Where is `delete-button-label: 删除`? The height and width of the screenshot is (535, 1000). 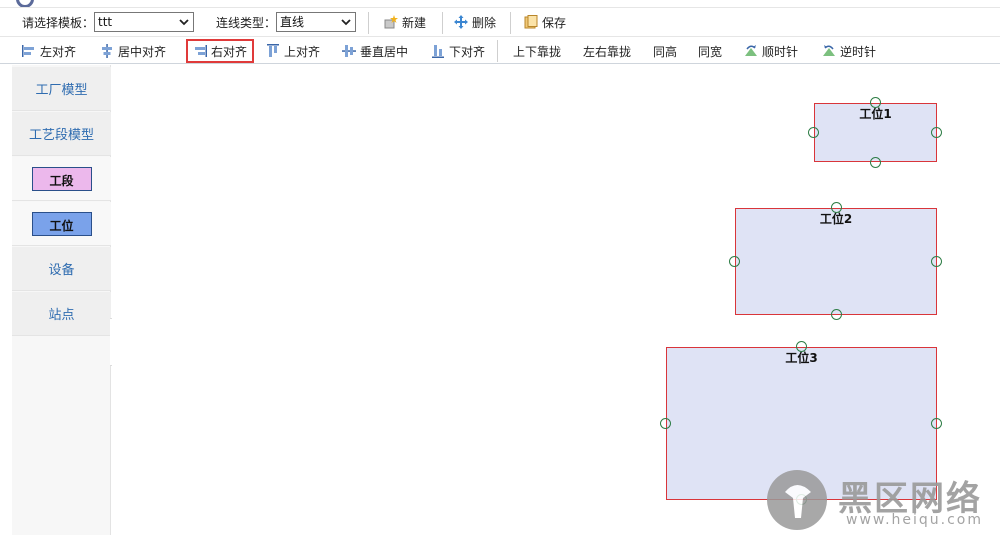 delete-button-label: 删除 is located at coordinates (484, 22).